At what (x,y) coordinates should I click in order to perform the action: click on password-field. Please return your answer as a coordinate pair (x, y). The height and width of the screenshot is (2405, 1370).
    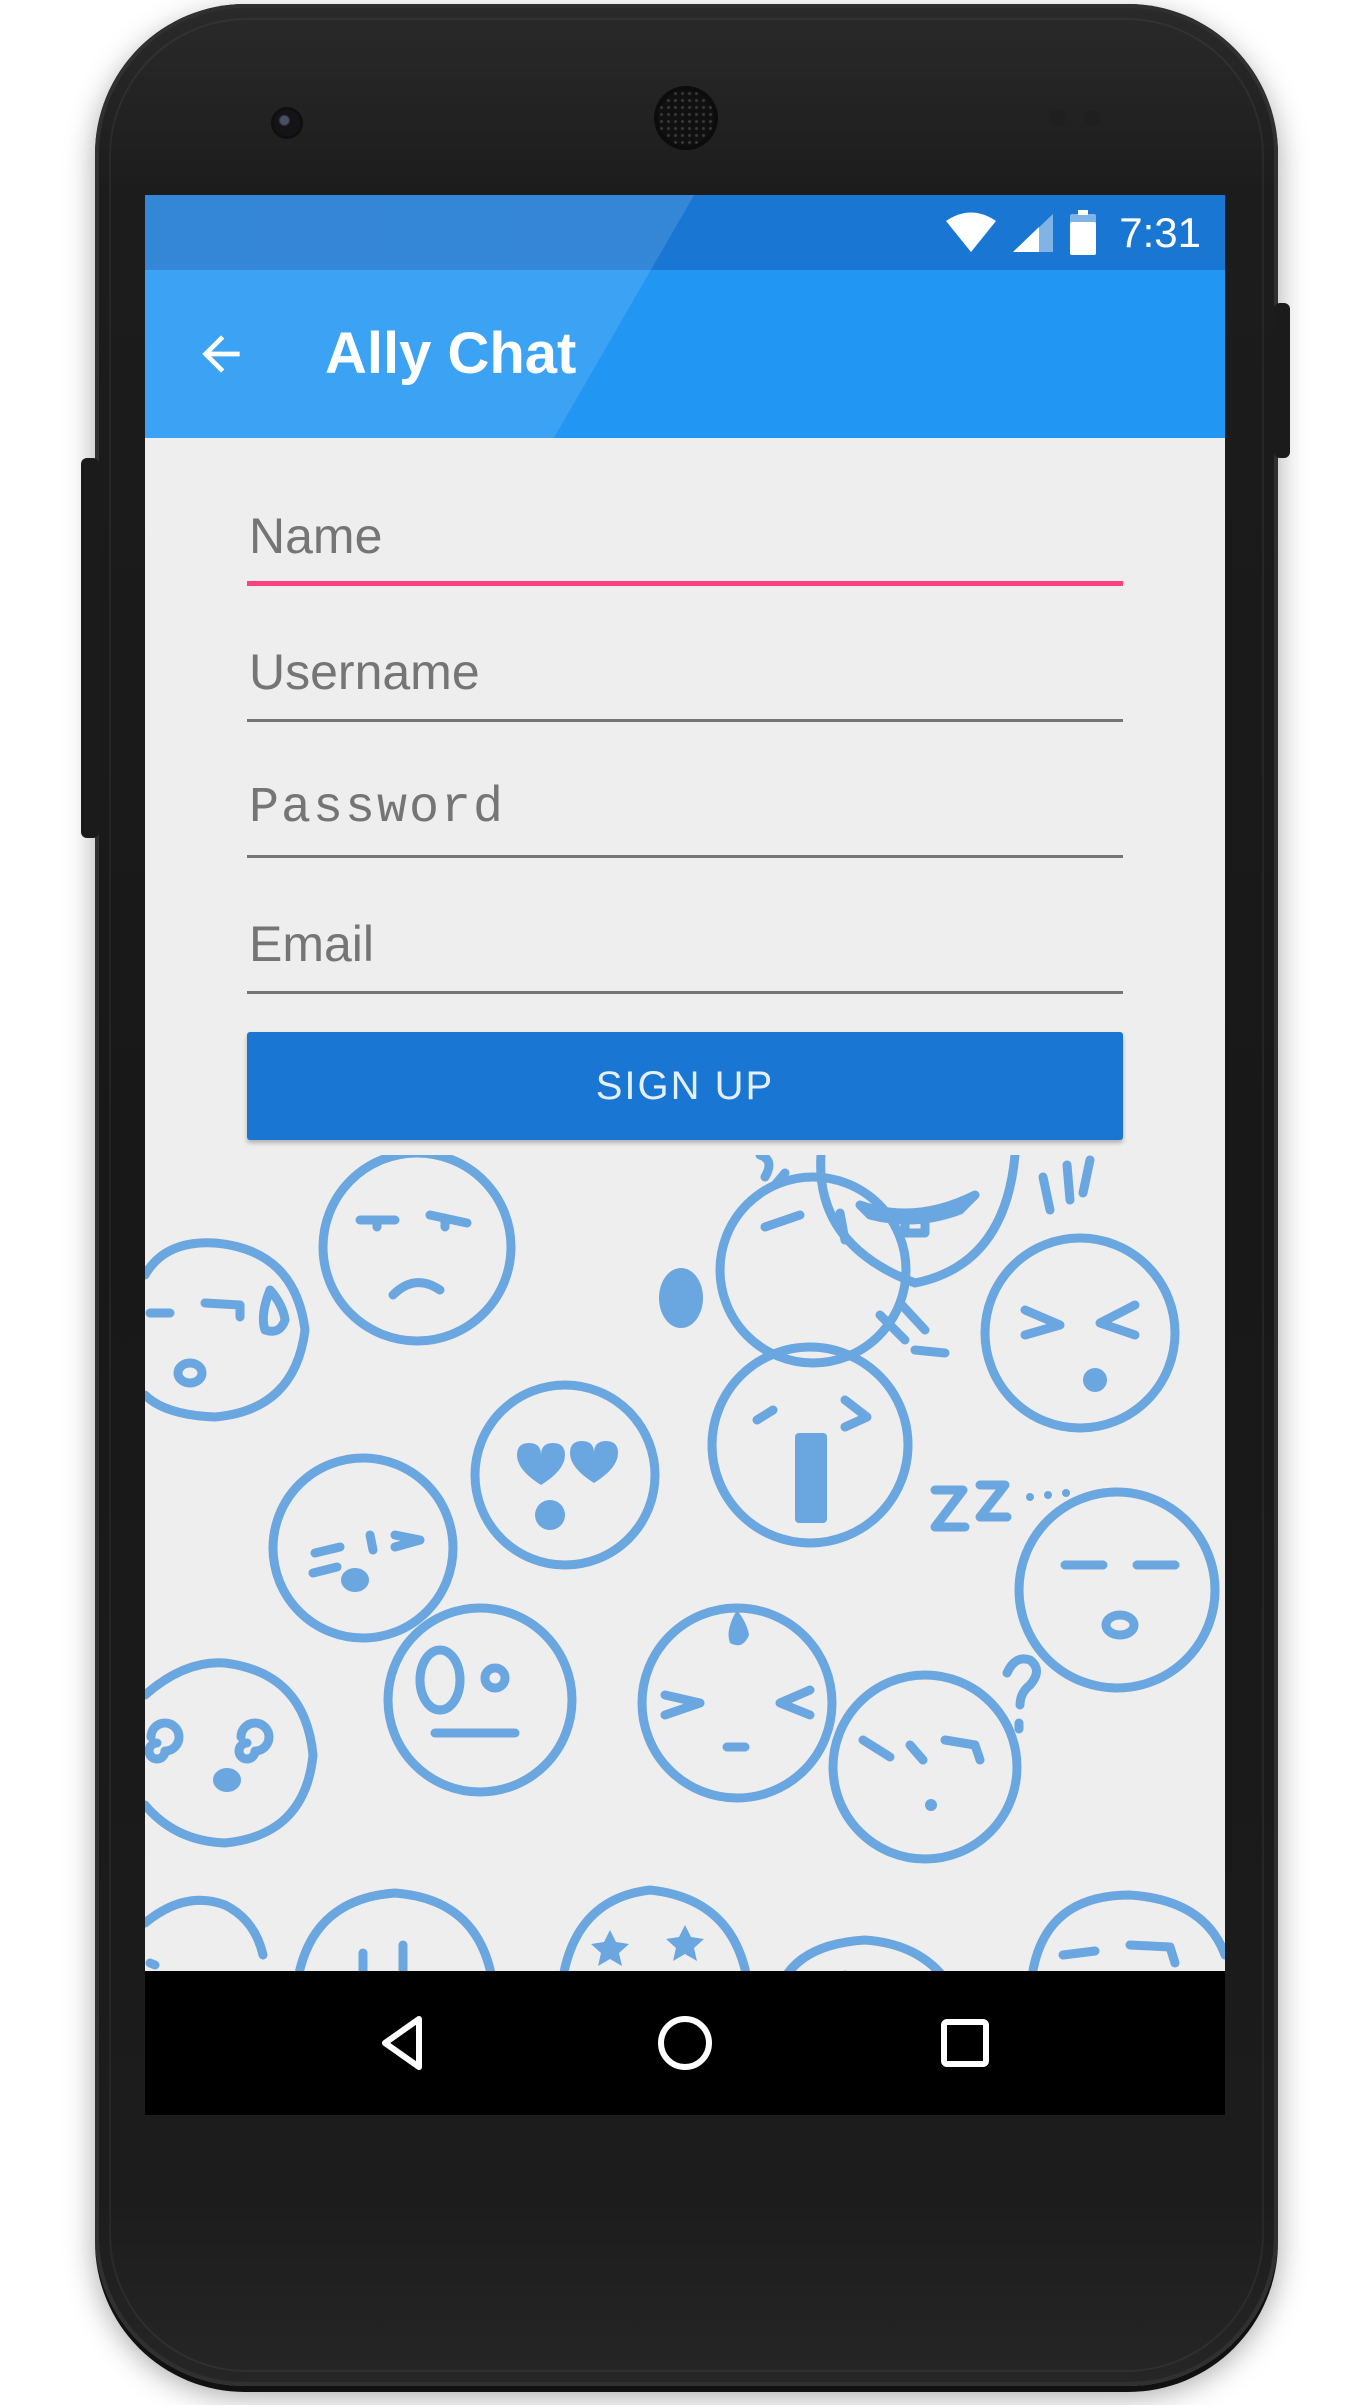
    Looking at the image, I should click on (685, 808).